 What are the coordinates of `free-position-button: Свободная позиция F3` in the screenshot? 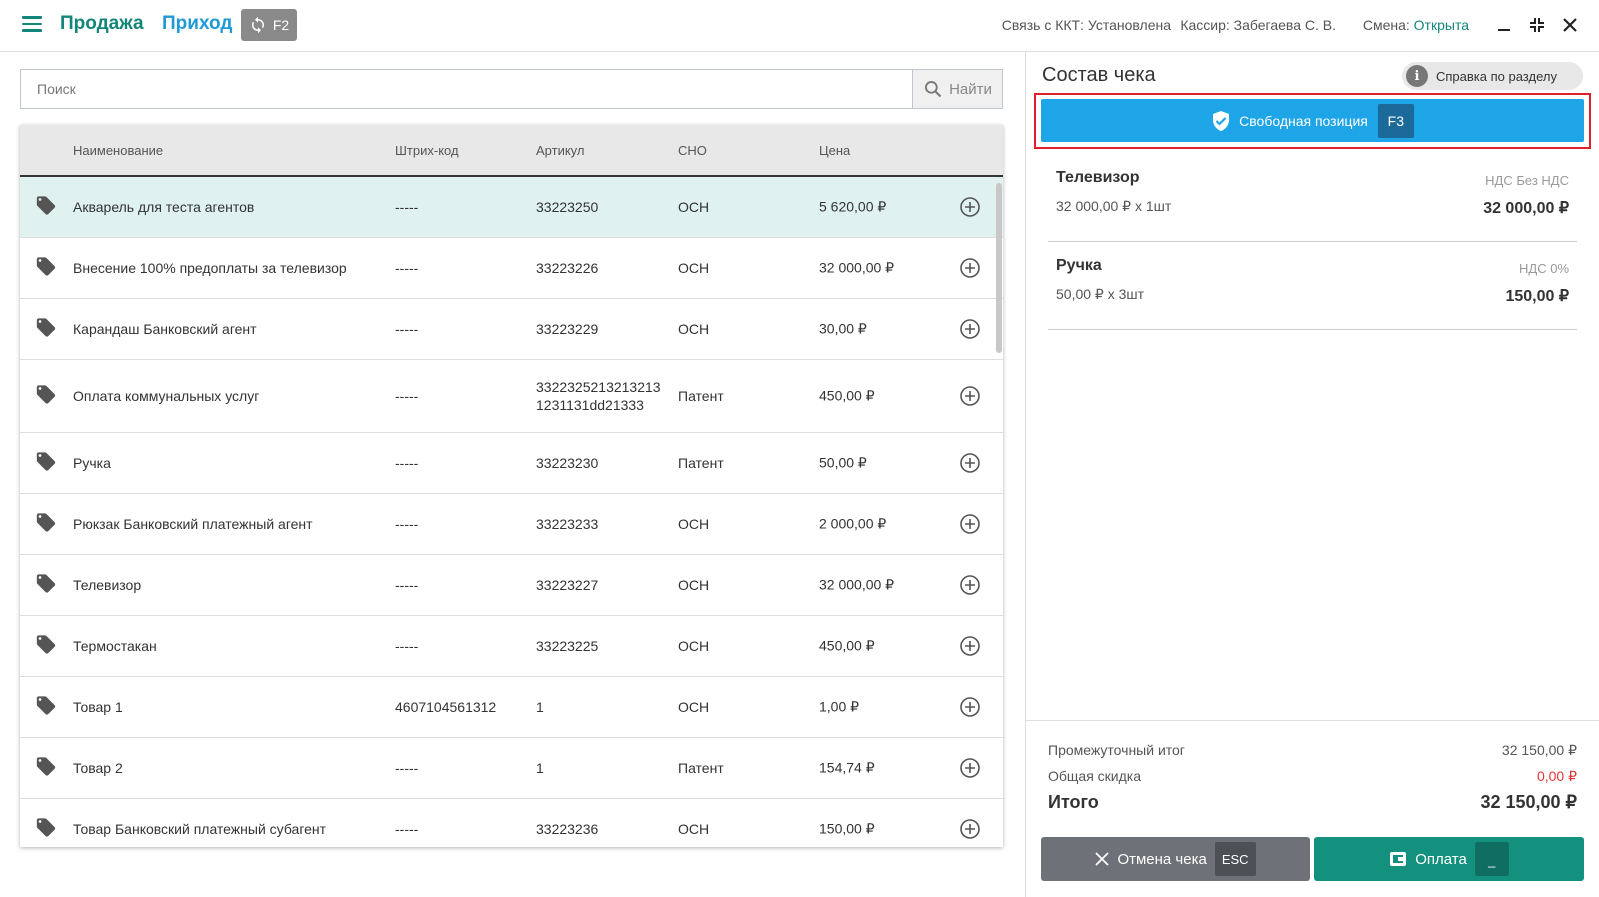 It's located at (1312, 120).